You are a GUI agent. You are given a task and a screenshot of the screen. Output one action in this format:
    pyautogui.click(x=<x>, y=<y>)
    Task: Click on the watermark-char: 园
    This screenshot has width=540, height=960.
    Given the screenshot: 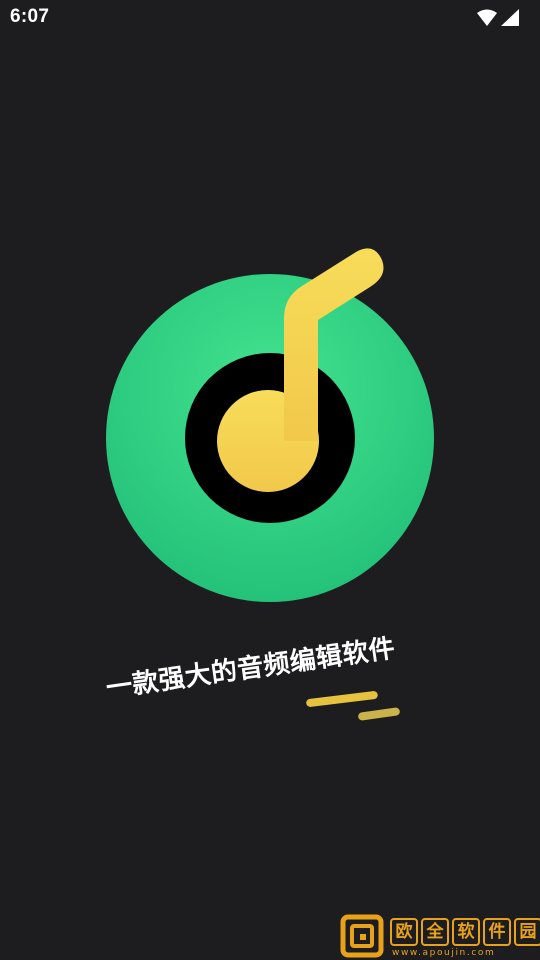 What is the action you would take?
    pyautogui.click(x=527, y=932)
    